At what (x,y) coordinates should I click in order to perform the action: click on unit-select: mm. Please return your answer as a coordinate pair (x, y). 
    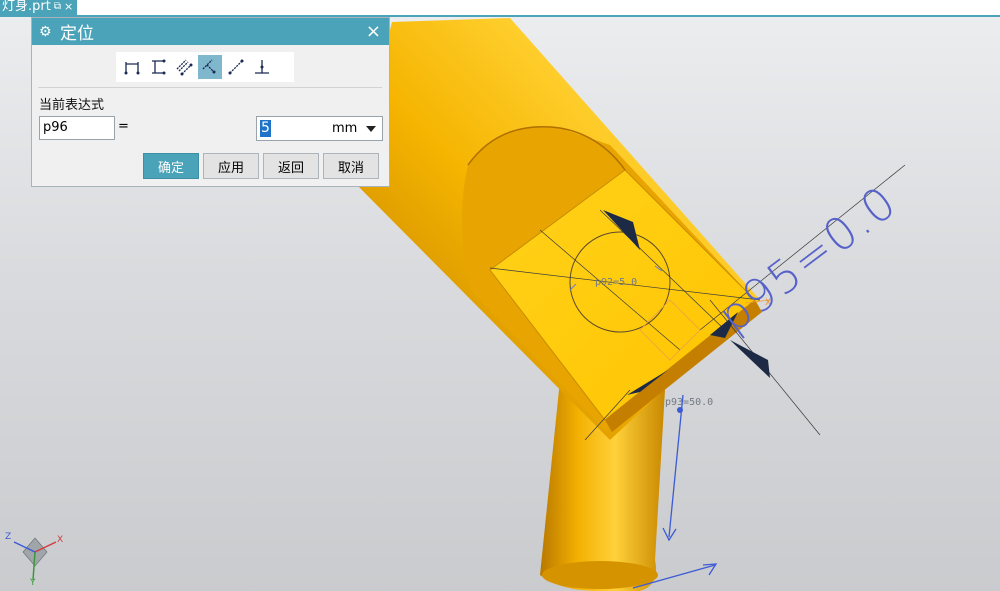
    Looking at the image, I should click on (344, 128).